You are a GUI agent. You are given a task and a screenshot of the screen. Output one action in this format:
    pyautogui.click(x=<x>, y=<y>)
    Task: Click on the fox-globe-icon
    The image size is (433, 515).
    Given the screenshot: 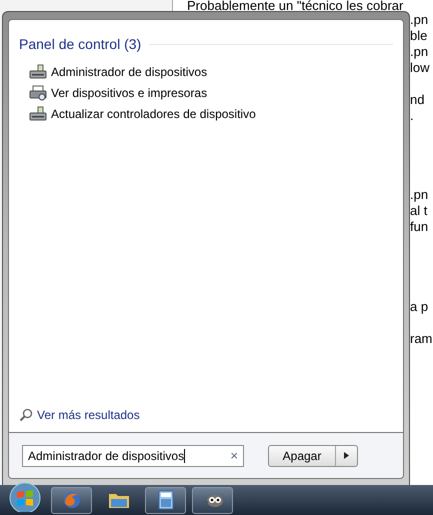 What is the action you would take?
    pyautogui.click(x=72, y=500)
    